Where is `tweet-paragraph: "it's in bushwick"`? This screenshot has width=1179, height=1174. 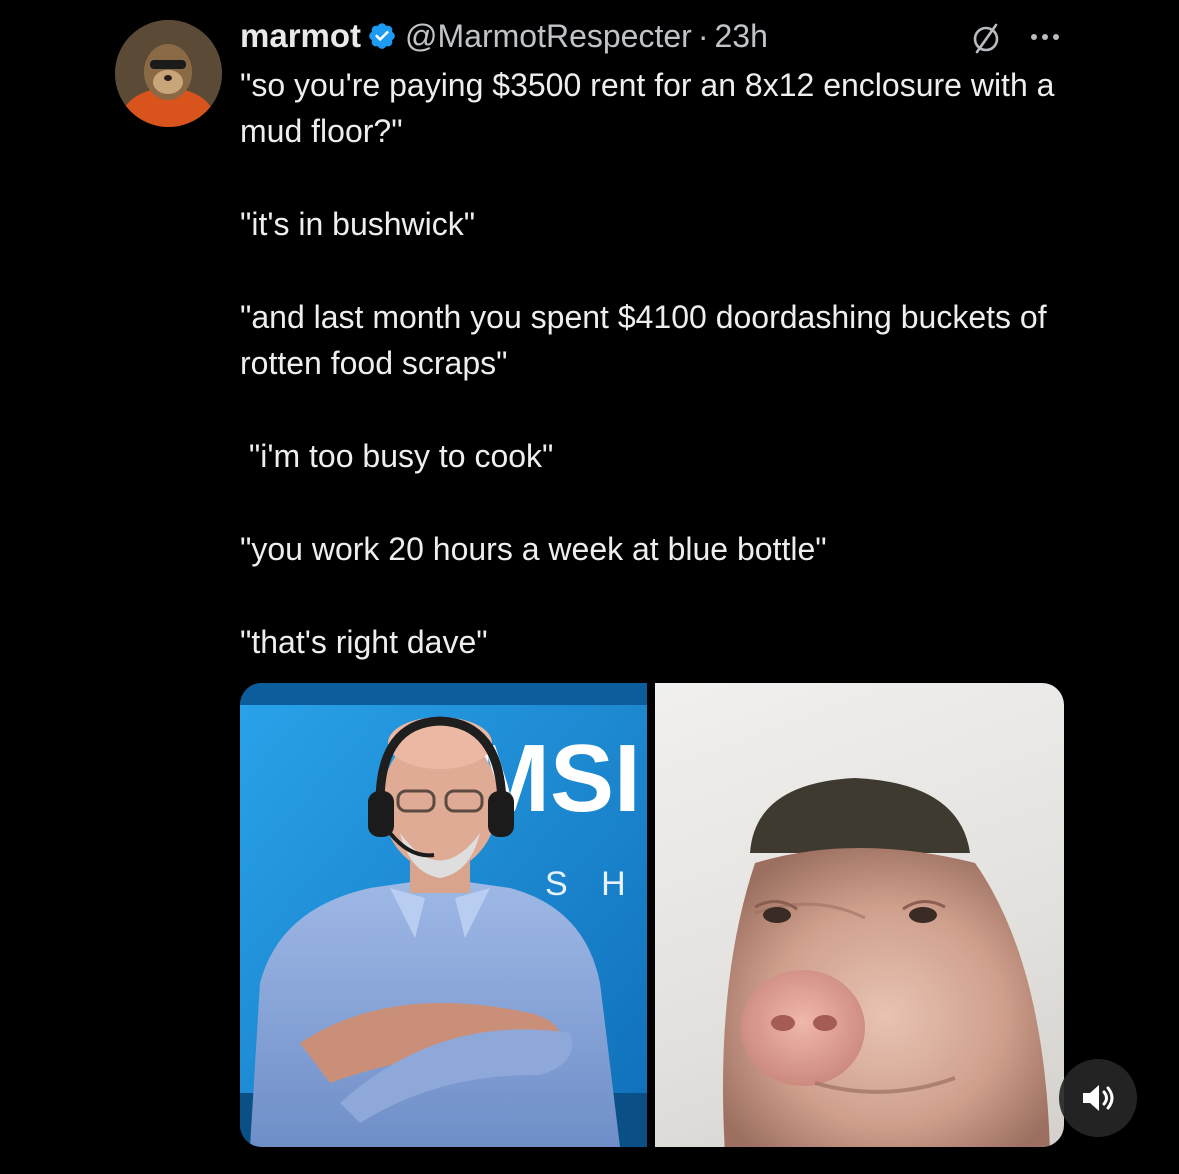
tweet-paragraph: "it's in bushwick" is located at coordinates (358, 224).